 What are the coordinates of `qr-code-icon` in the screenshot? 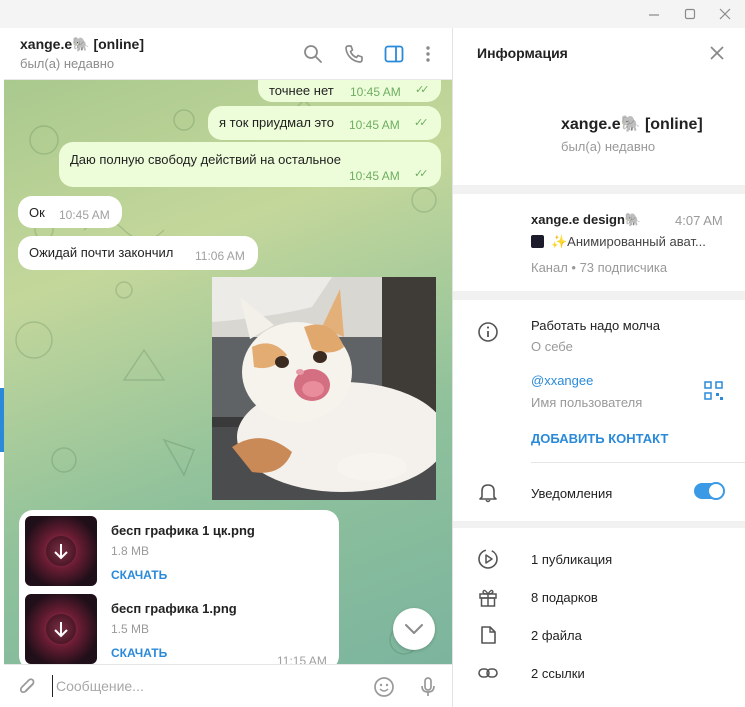 It's located at (714, 391).